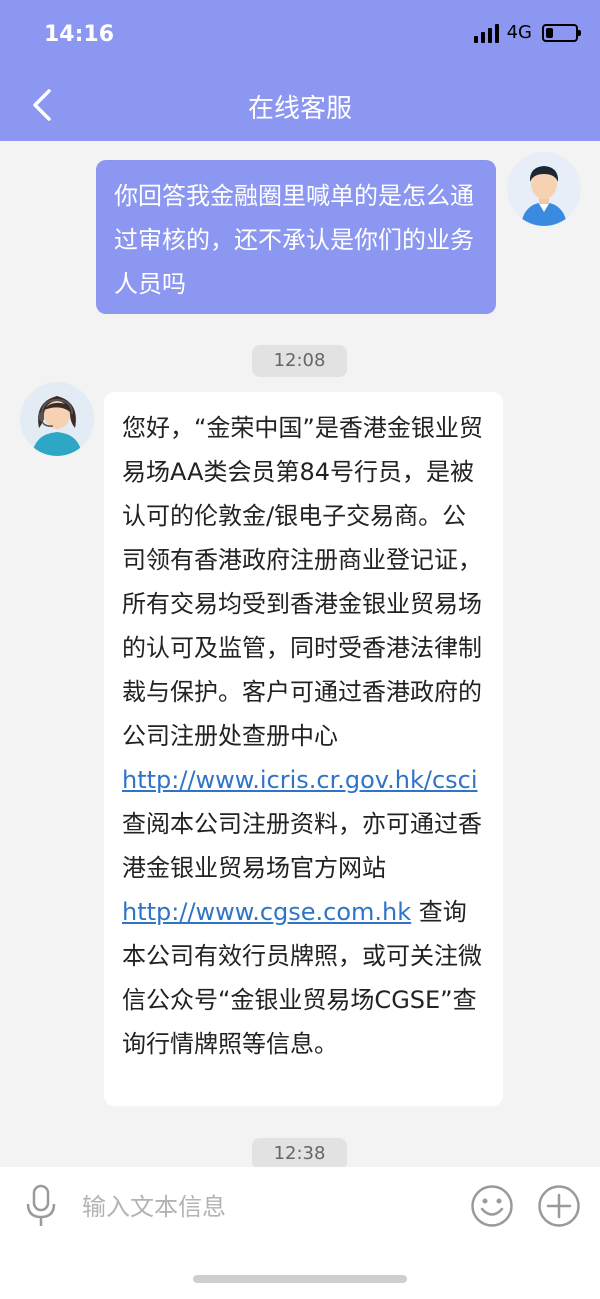 Image resolution: width=600 pixels, height=1299 pixels. Describe the element at coordinates (549, 32) in the screenshot. I see `battery-level` at that location.